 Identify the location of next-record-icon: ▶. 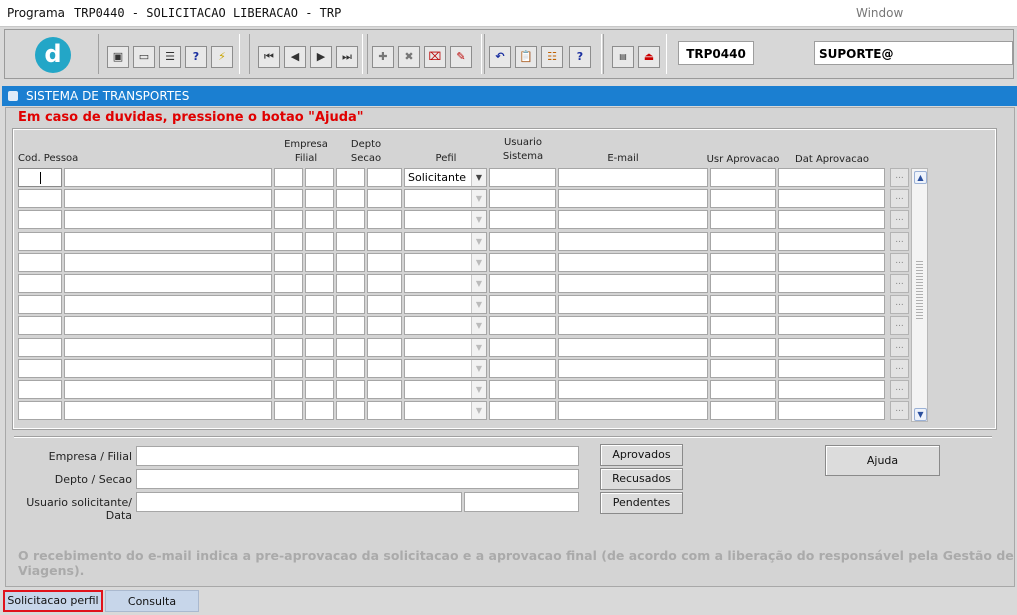
(321, 57).